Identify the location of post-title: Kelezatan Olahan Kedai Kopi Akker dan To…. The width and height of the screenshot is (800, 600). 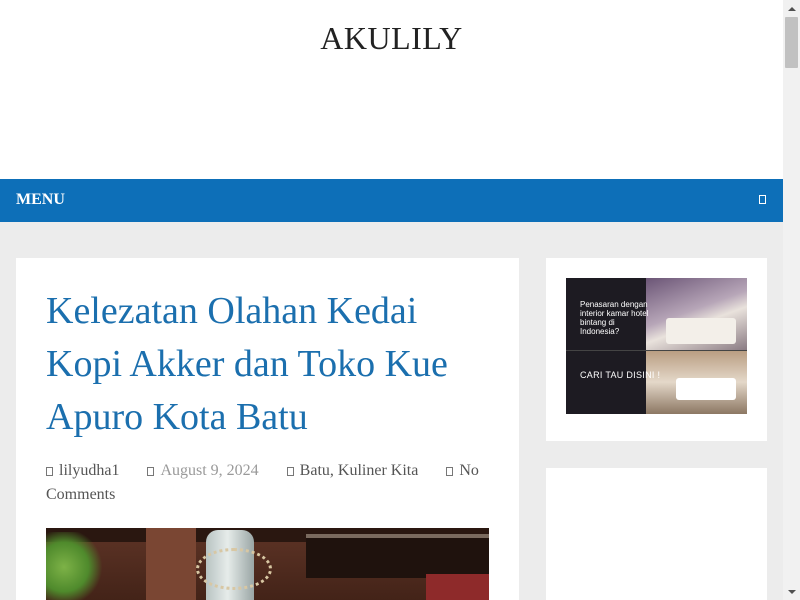
(271, 364).